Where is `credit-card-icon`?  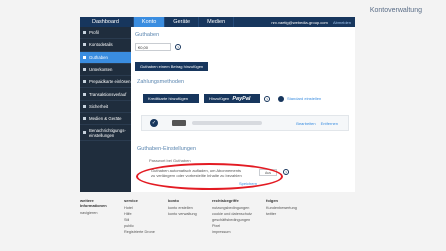
credit-card-icon is located at coordinates (179, 123).